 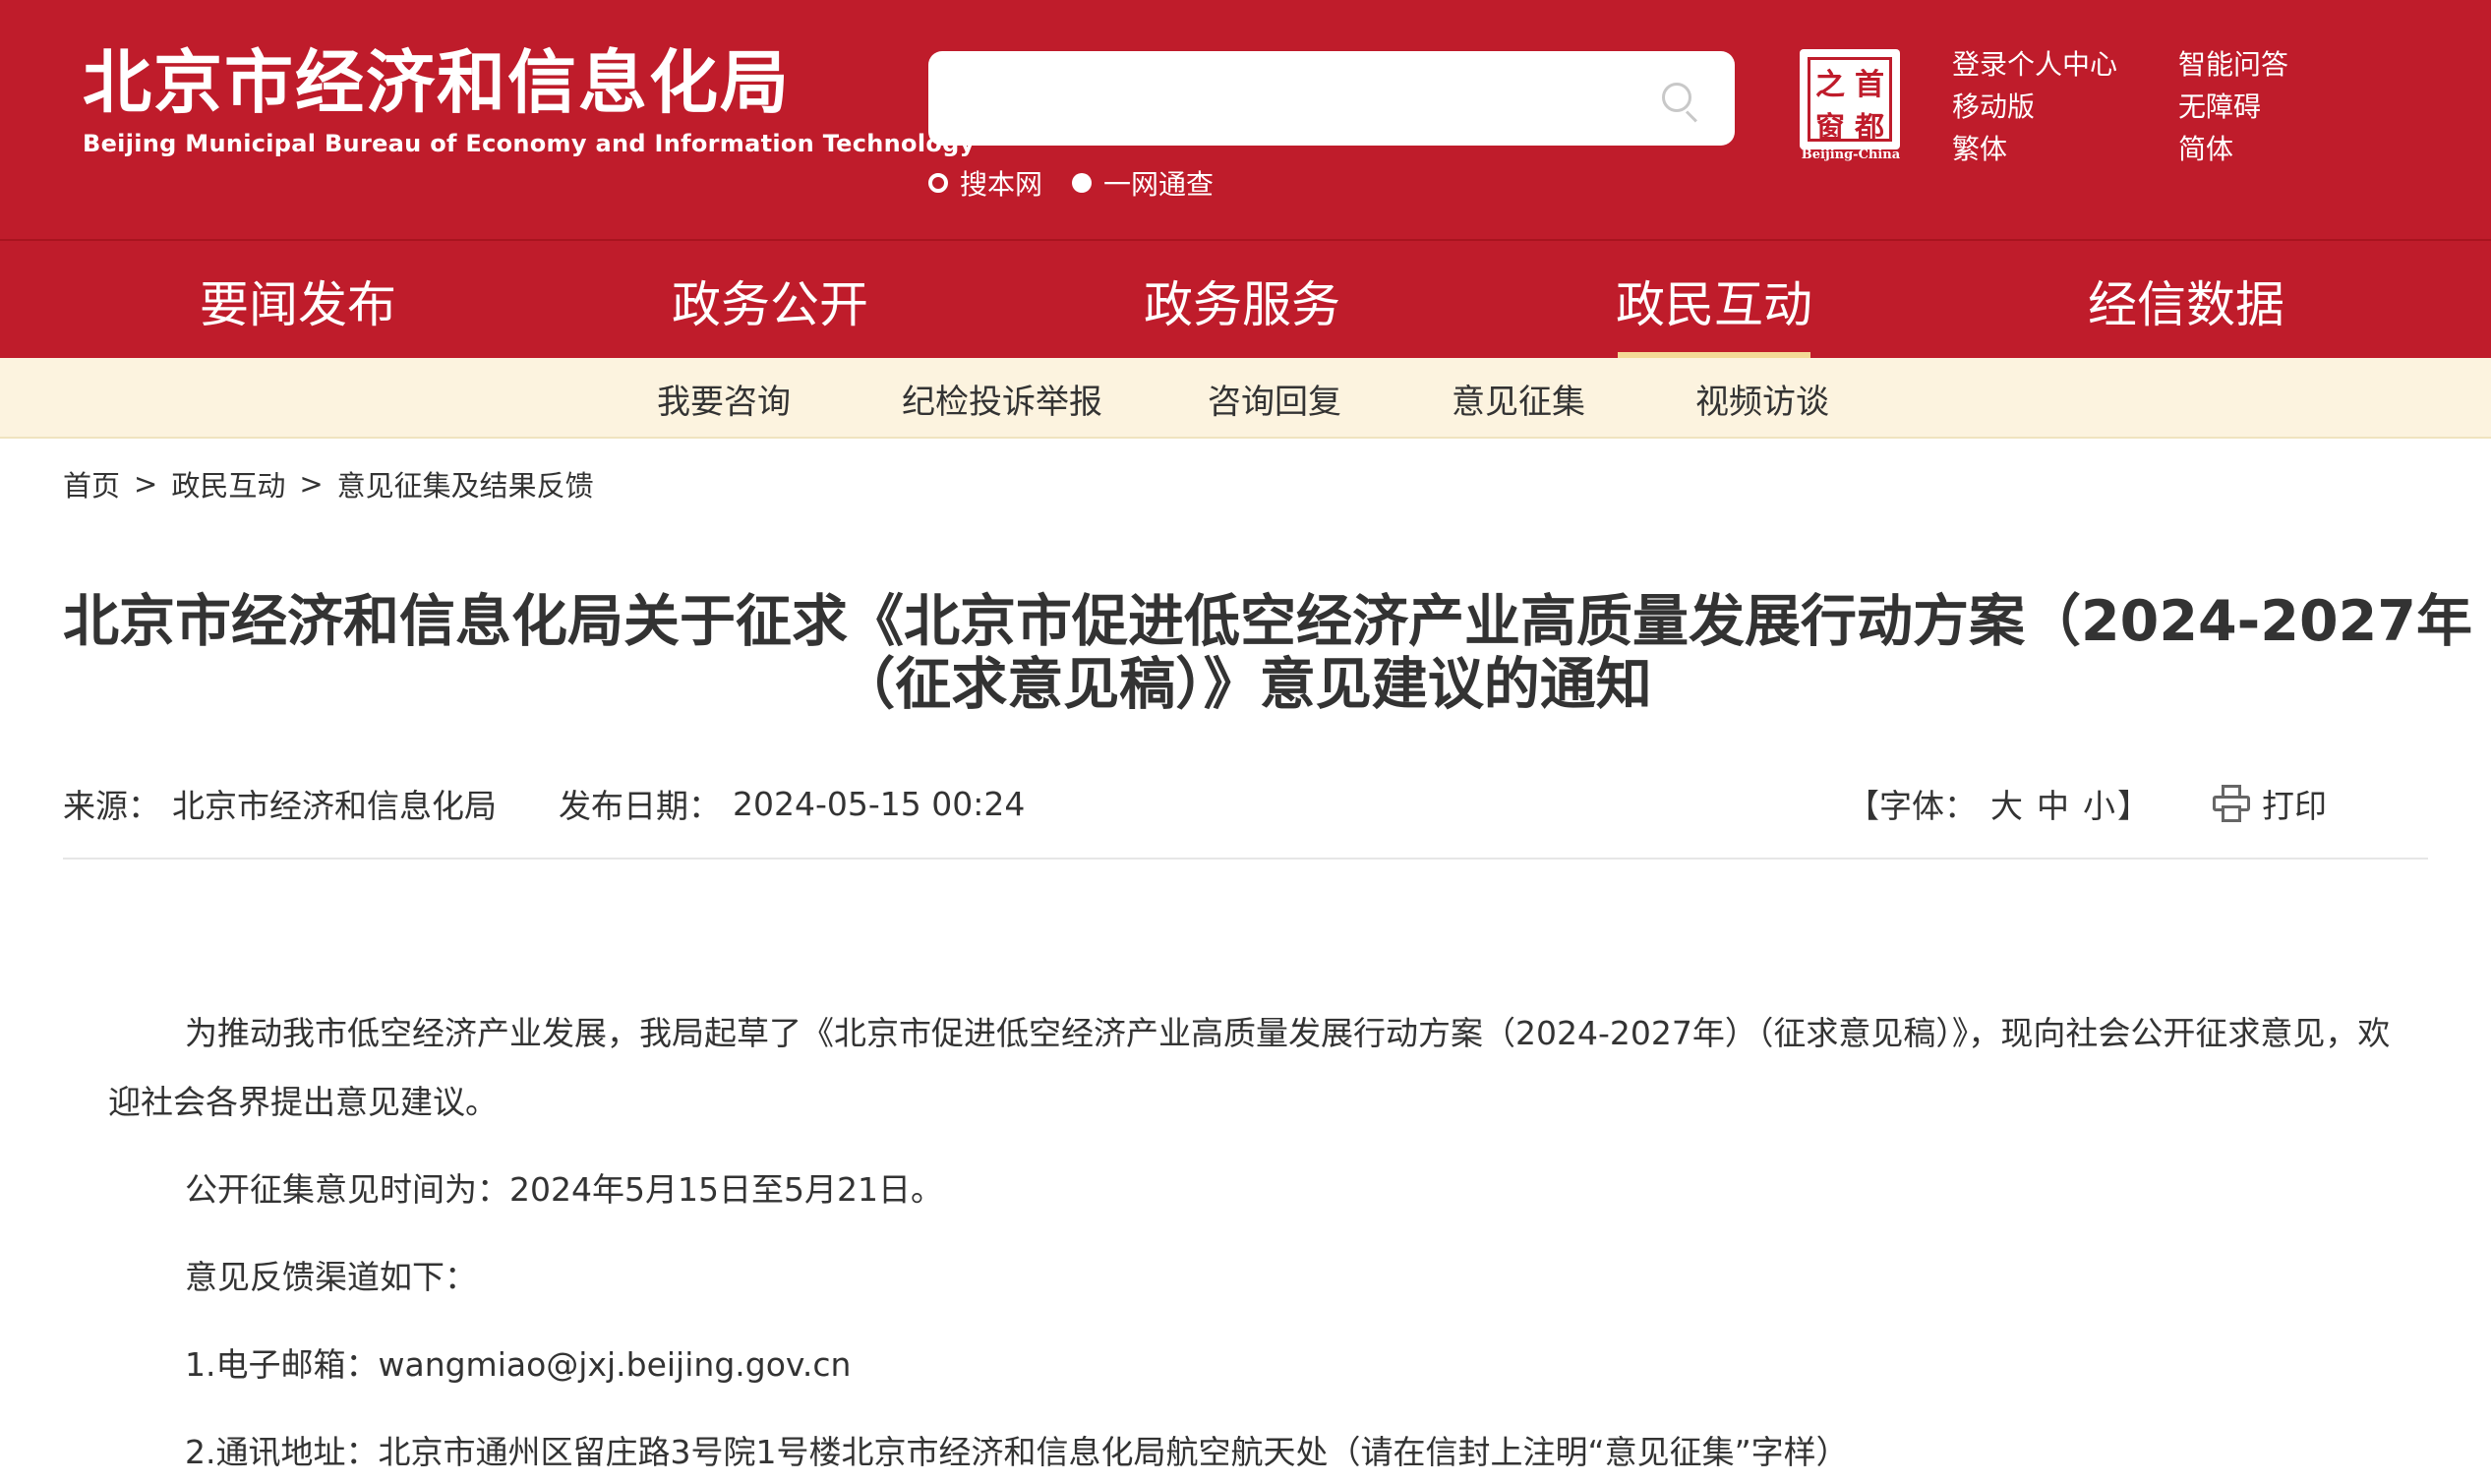 I want to click on source-label: 来源：, so click(x=111, y=806).